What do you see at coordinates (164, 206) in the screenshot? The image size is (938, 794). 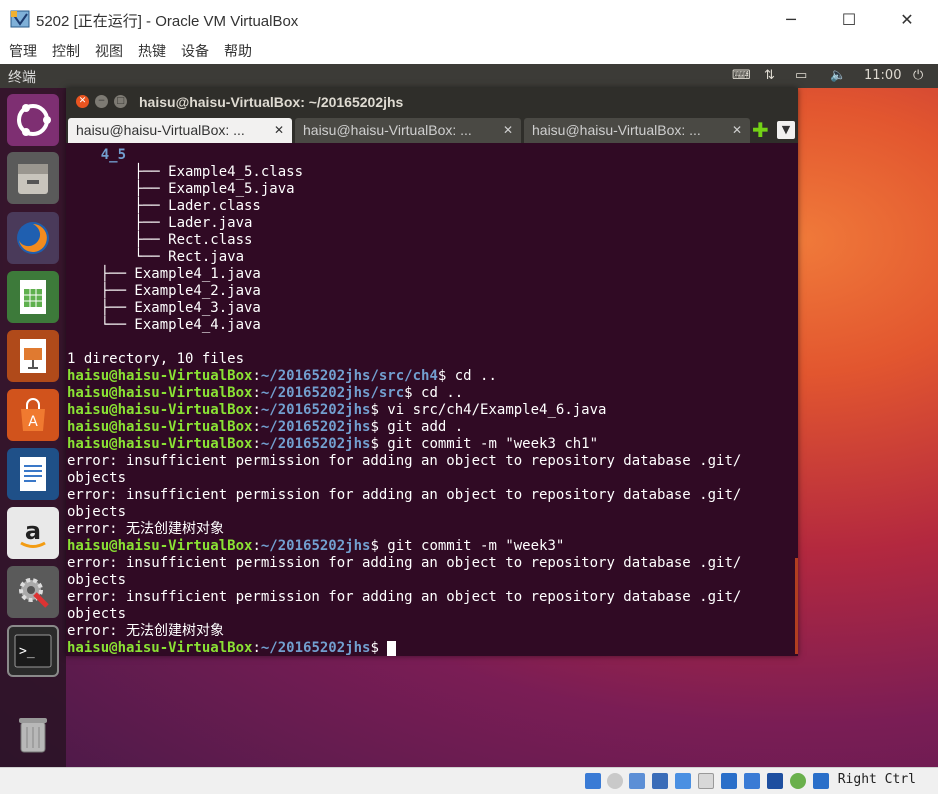 I see `terminal-text: ├── Lader.class` at bounding box center [164, 206].